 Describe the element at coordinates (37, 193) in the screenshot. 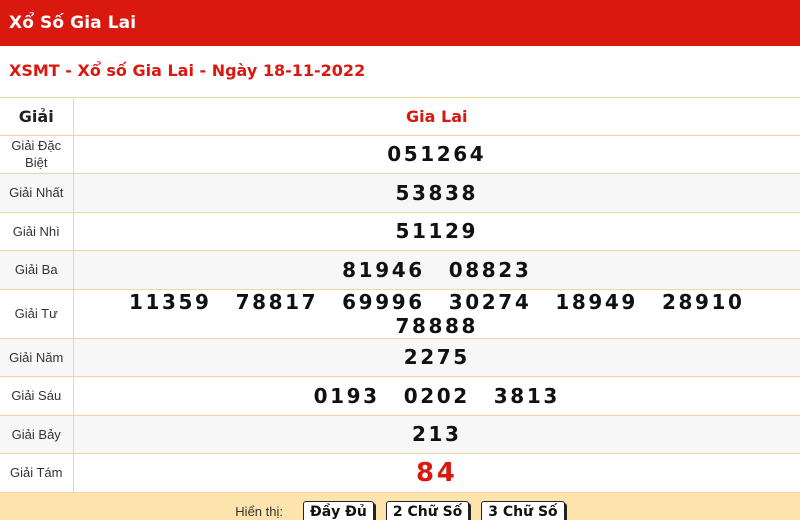

I see `prize-label: Giải Nhất` at that location.